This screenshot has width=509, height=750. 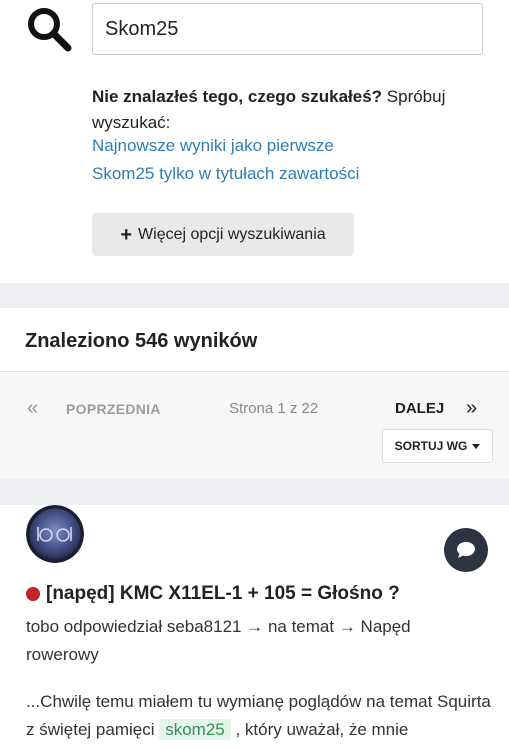 What do you see at coordinates (471, 408) in the screenshot?
I see `next-double-chevron-icon: »` at bounding box center [471, 408].